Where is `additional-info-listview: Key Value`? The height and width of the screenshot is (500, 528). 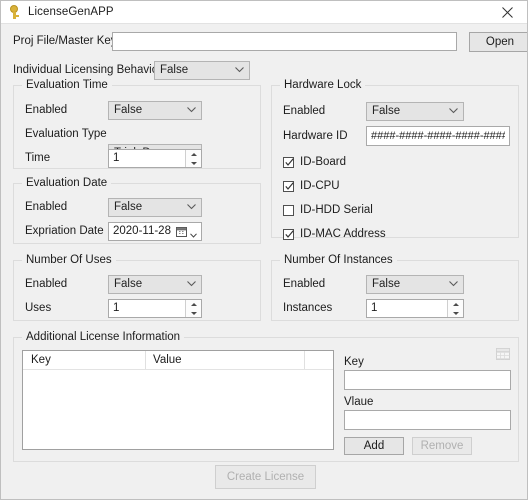 additional-info-listview: Key Value is located at coordinates (178, 400).